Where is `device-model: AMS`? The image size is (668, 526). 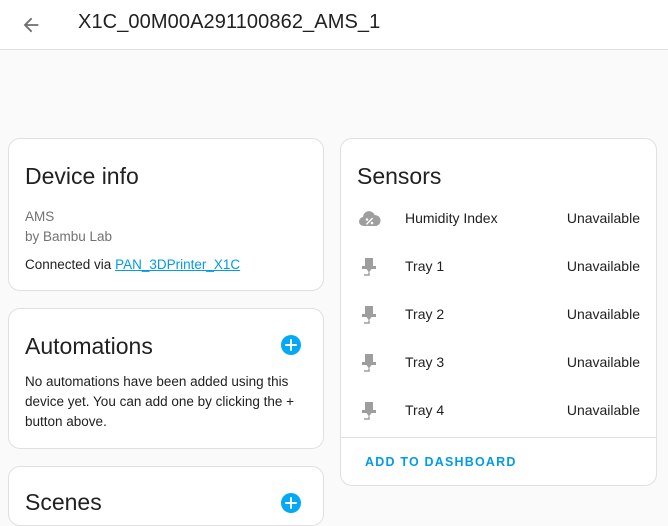
device-model: AMS is located at coordinates (40, 216).